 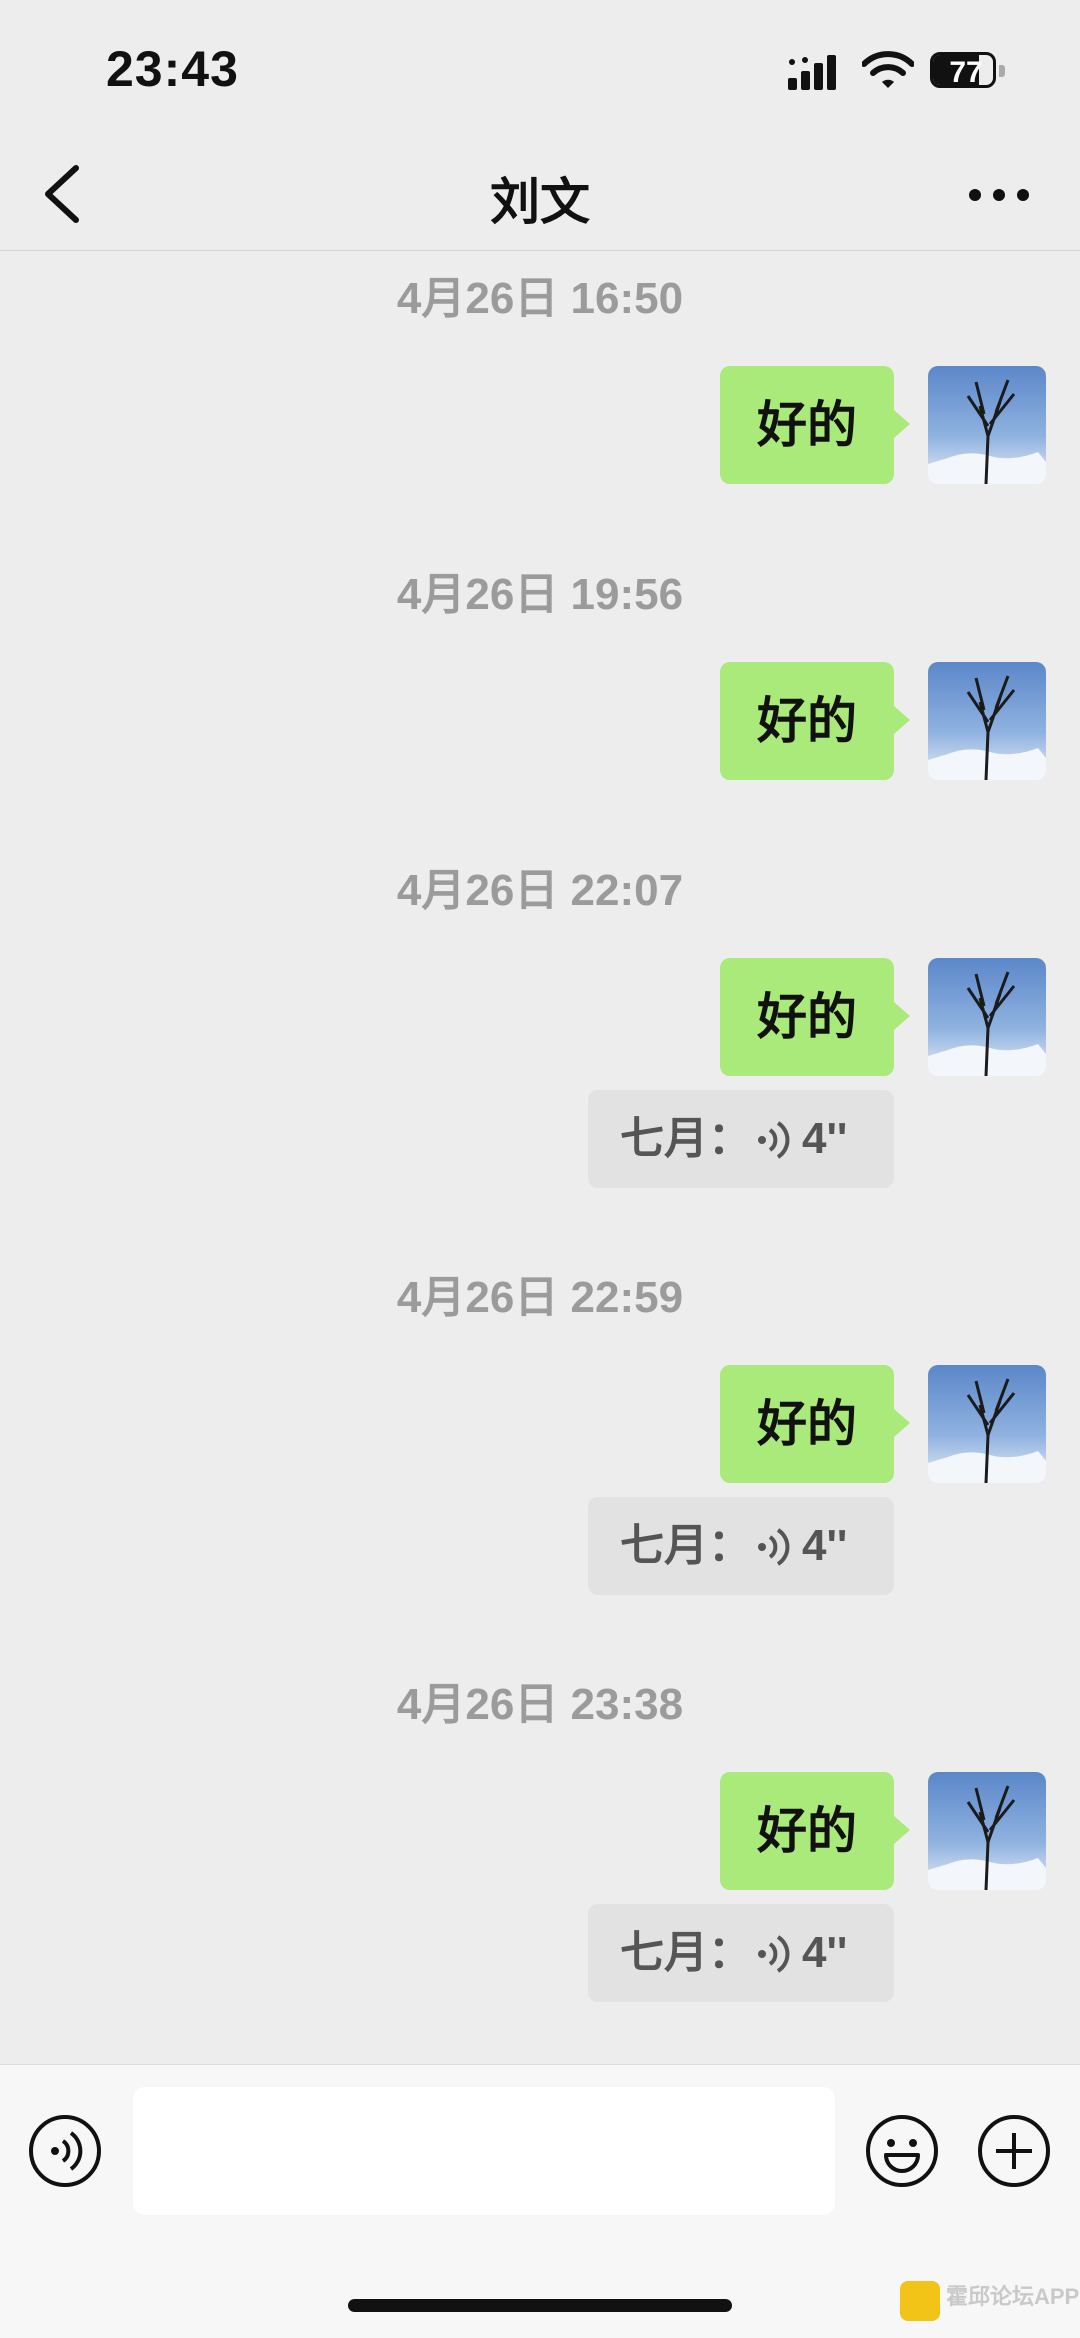 I want to click on message-timestamp: 4月26日 19:56, so click(x=540, y=594).